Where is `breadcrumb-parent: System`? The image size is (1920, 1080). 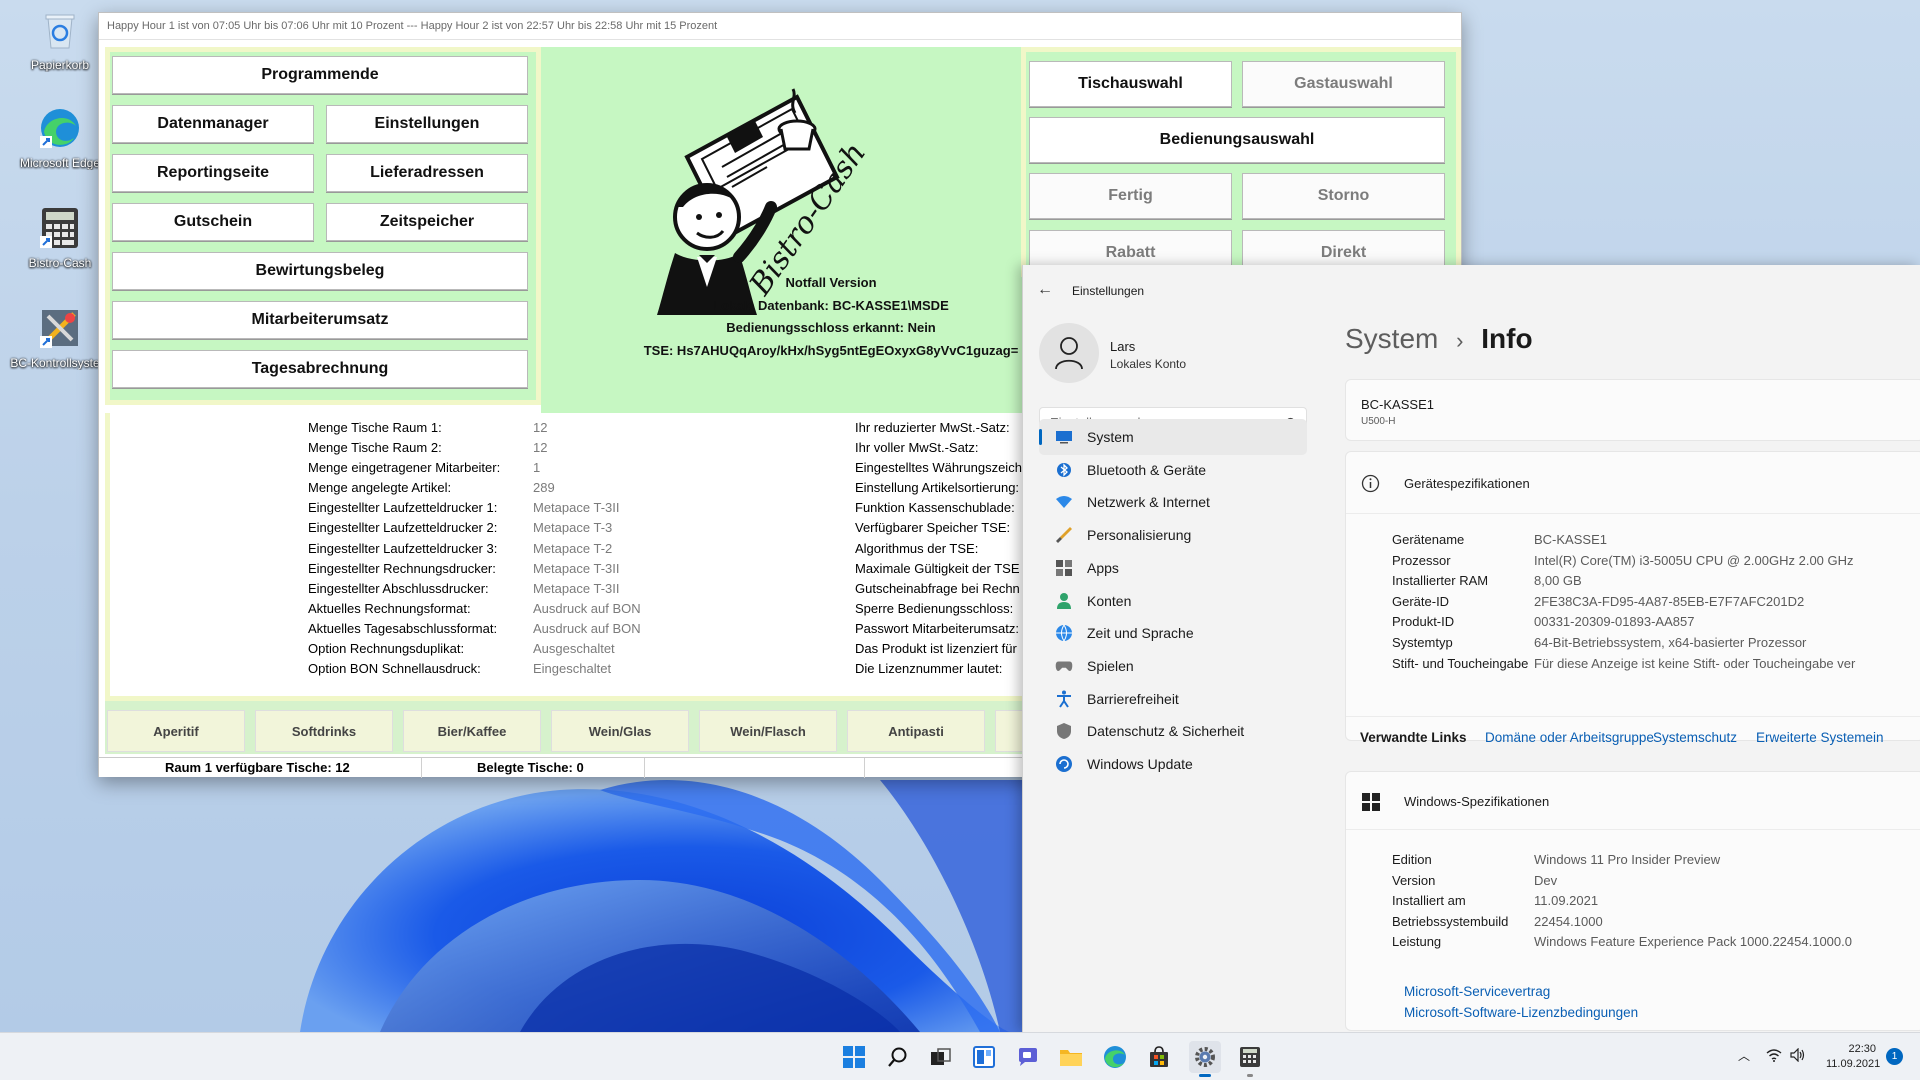 breadcrumb-parent: System is located at coordinates (1391, 338).